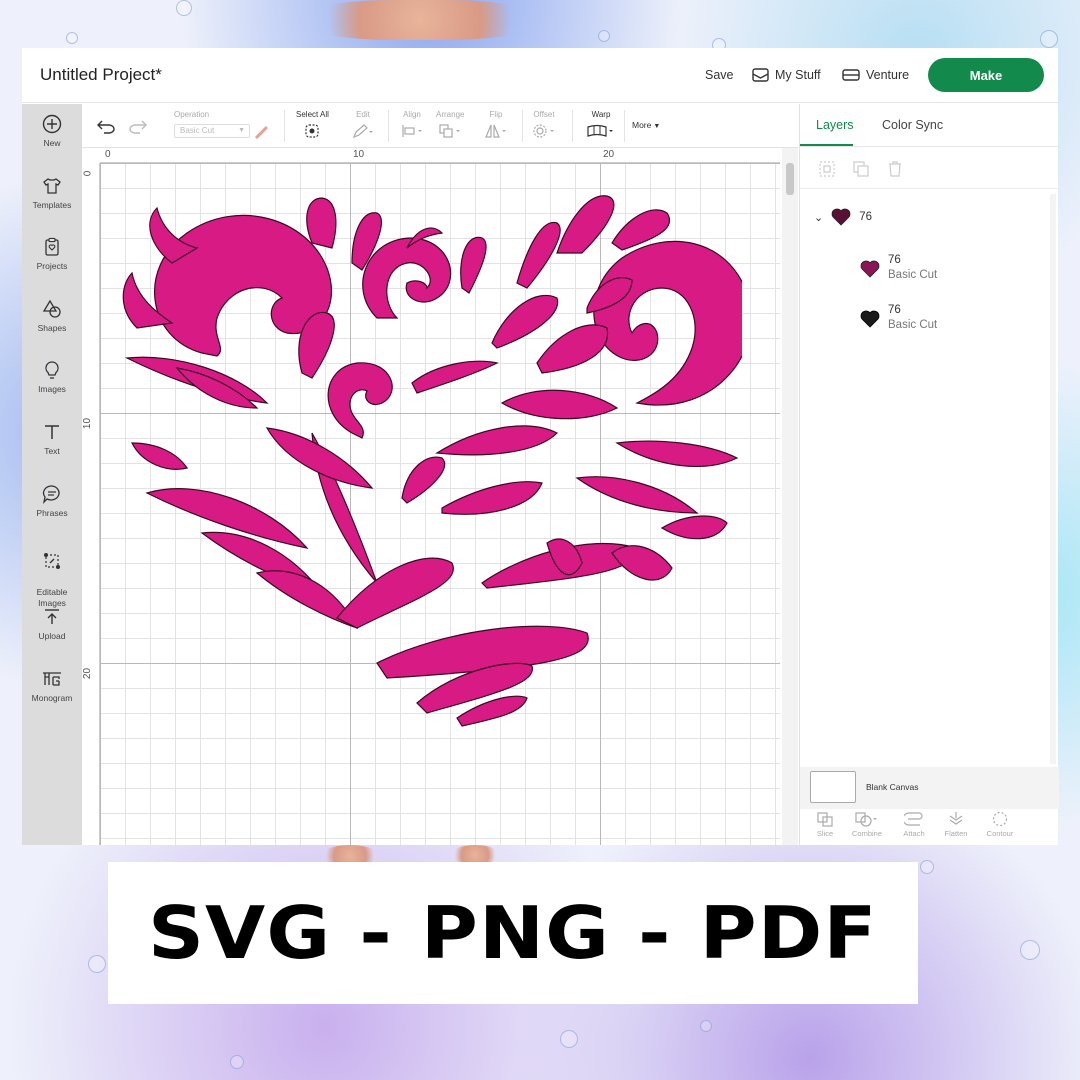 The height and width of the screenshot is (1080, 1080). What do you see at coordinates (825, 833) in the screenshot?
I see `slice-label: Slice` at bounding box center [825, 833].